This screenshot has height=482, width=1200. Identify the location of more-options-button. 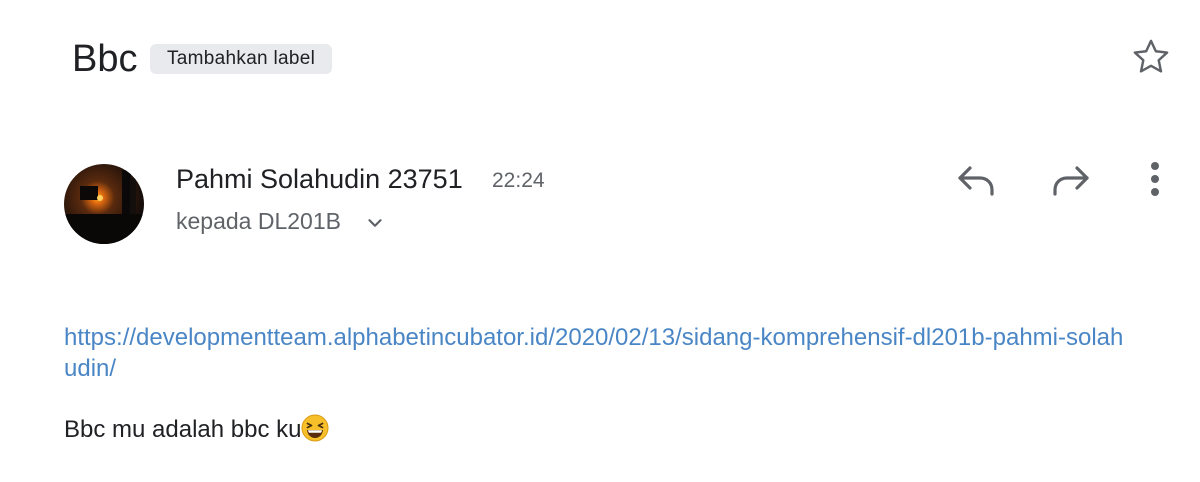
(1155, 180).